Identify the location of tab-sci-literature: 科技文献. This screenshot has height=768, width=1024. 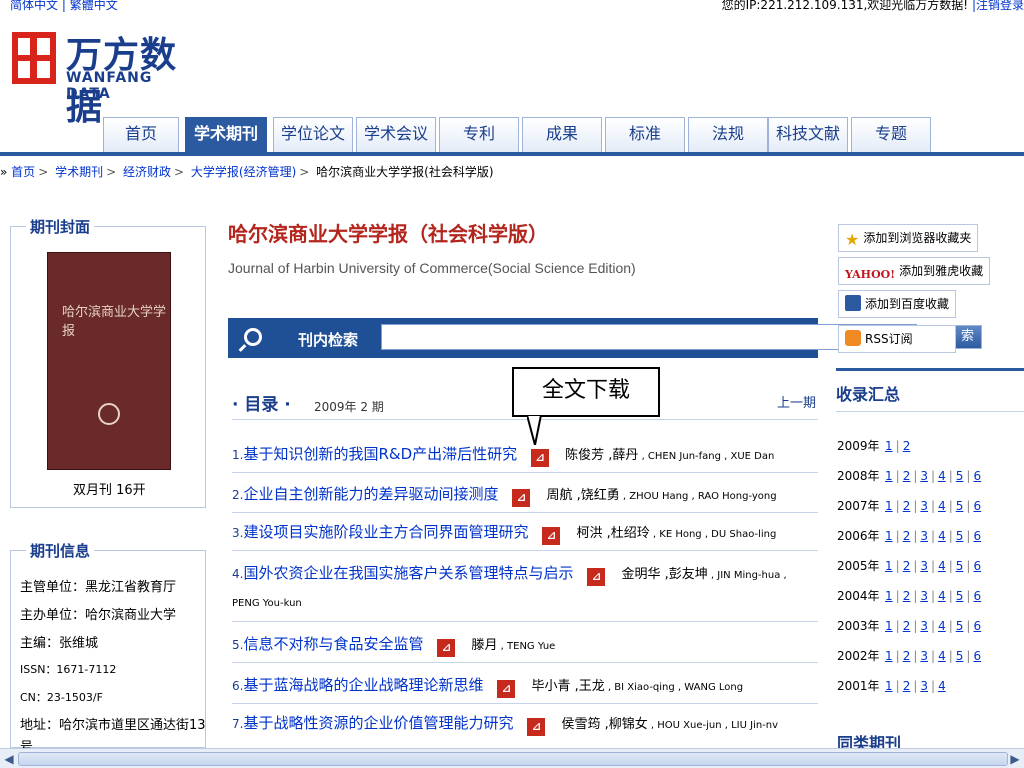
(808, 135).